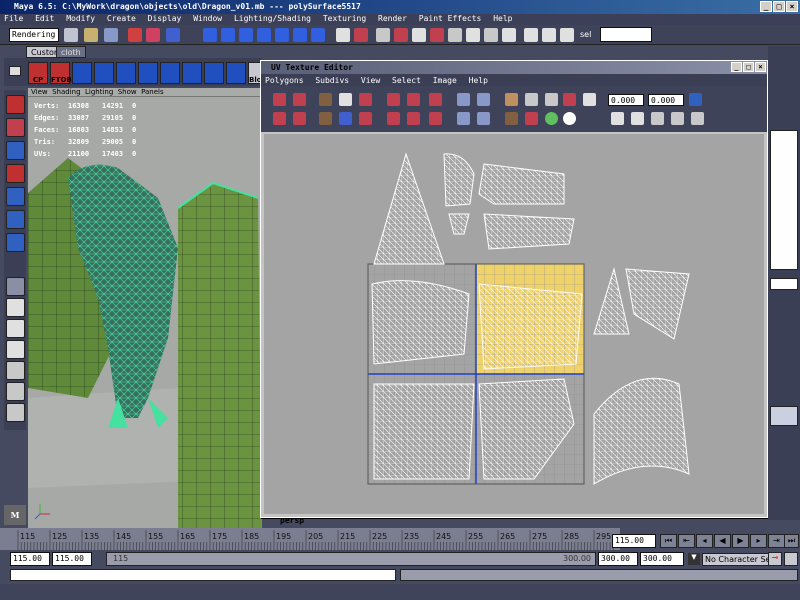  I want to click on move-tool-icon, so click(15, 173).